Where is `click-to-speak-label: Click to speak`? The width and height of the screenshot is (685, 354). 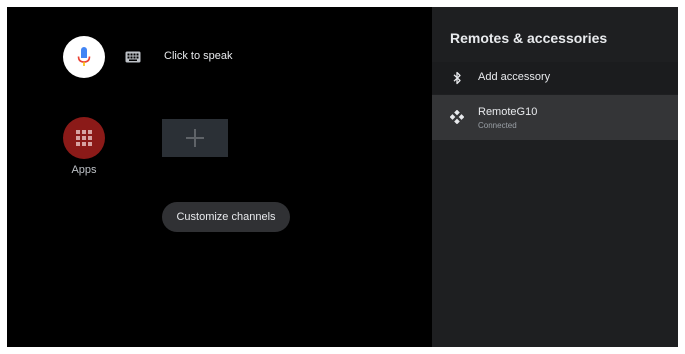 click-to-speak-label: Click to speak is located at coordinates (198, 56).